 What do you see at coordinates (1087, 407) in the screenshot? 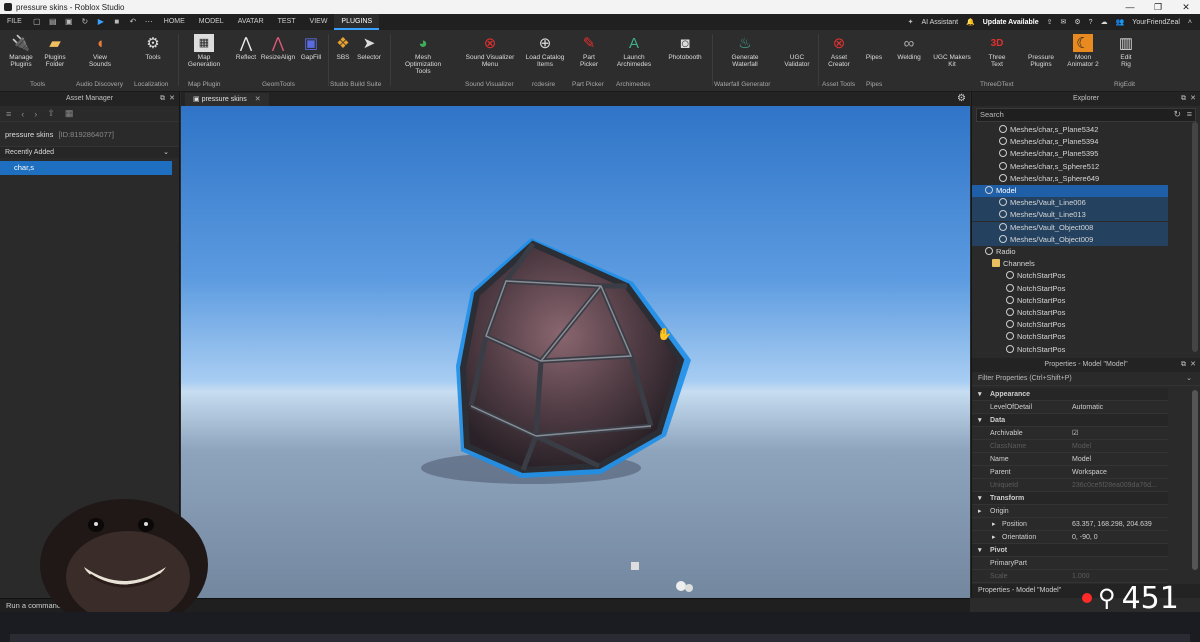
I see `property-value: Automatic` at bounding box center [1087, 407].